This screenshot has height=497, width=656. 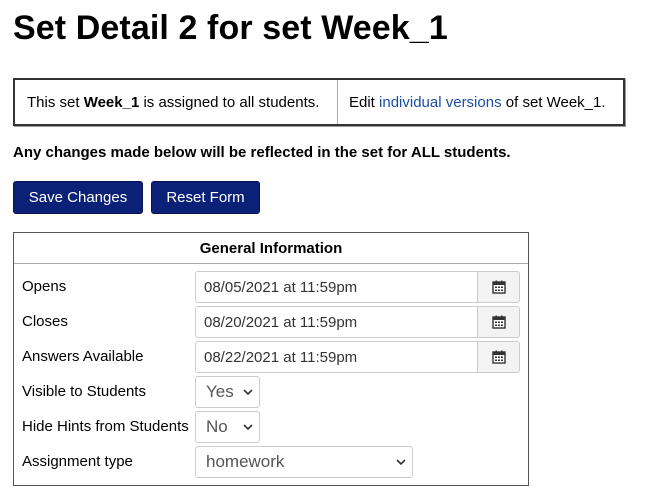 What do you see at coordinates (55, 102) in the screenshot?
I see `assignment-text-before: This set` at bounding box center [55, 102].